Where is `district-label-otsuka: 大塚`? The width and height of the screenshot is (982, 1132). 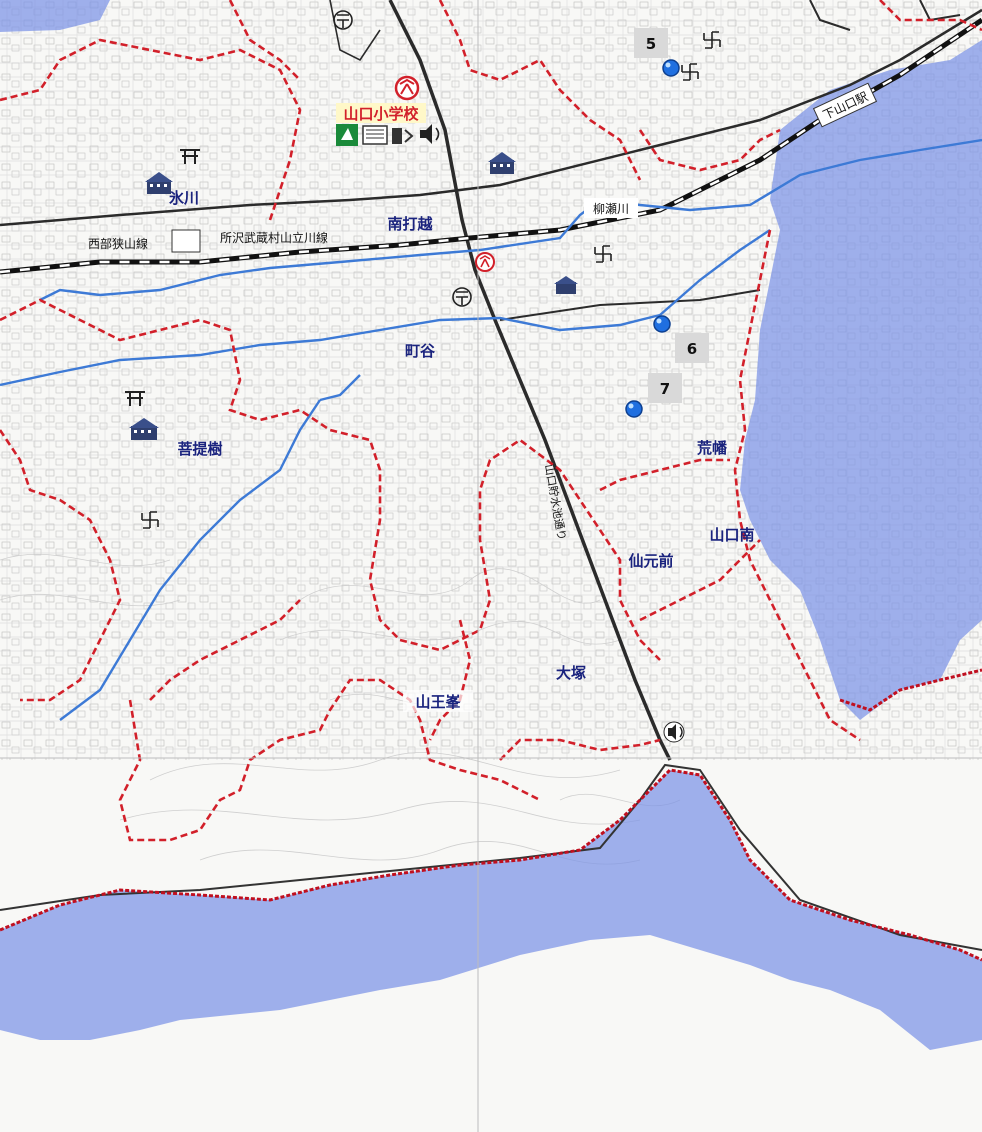 district-label-otsuka: 大塚 is located at coordinates (571, 673).